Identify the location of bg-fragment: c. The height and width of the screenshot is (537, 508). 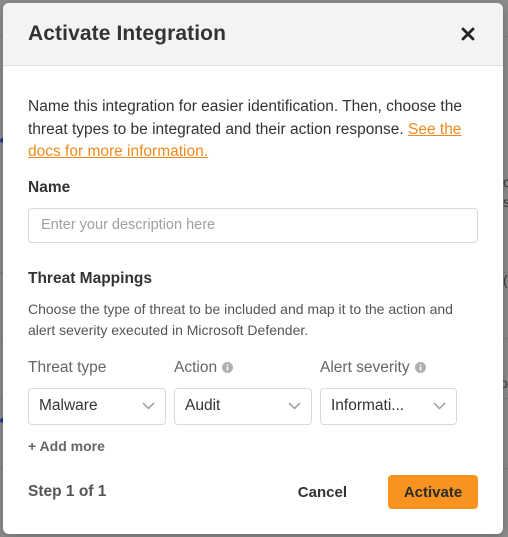
(505, 182).